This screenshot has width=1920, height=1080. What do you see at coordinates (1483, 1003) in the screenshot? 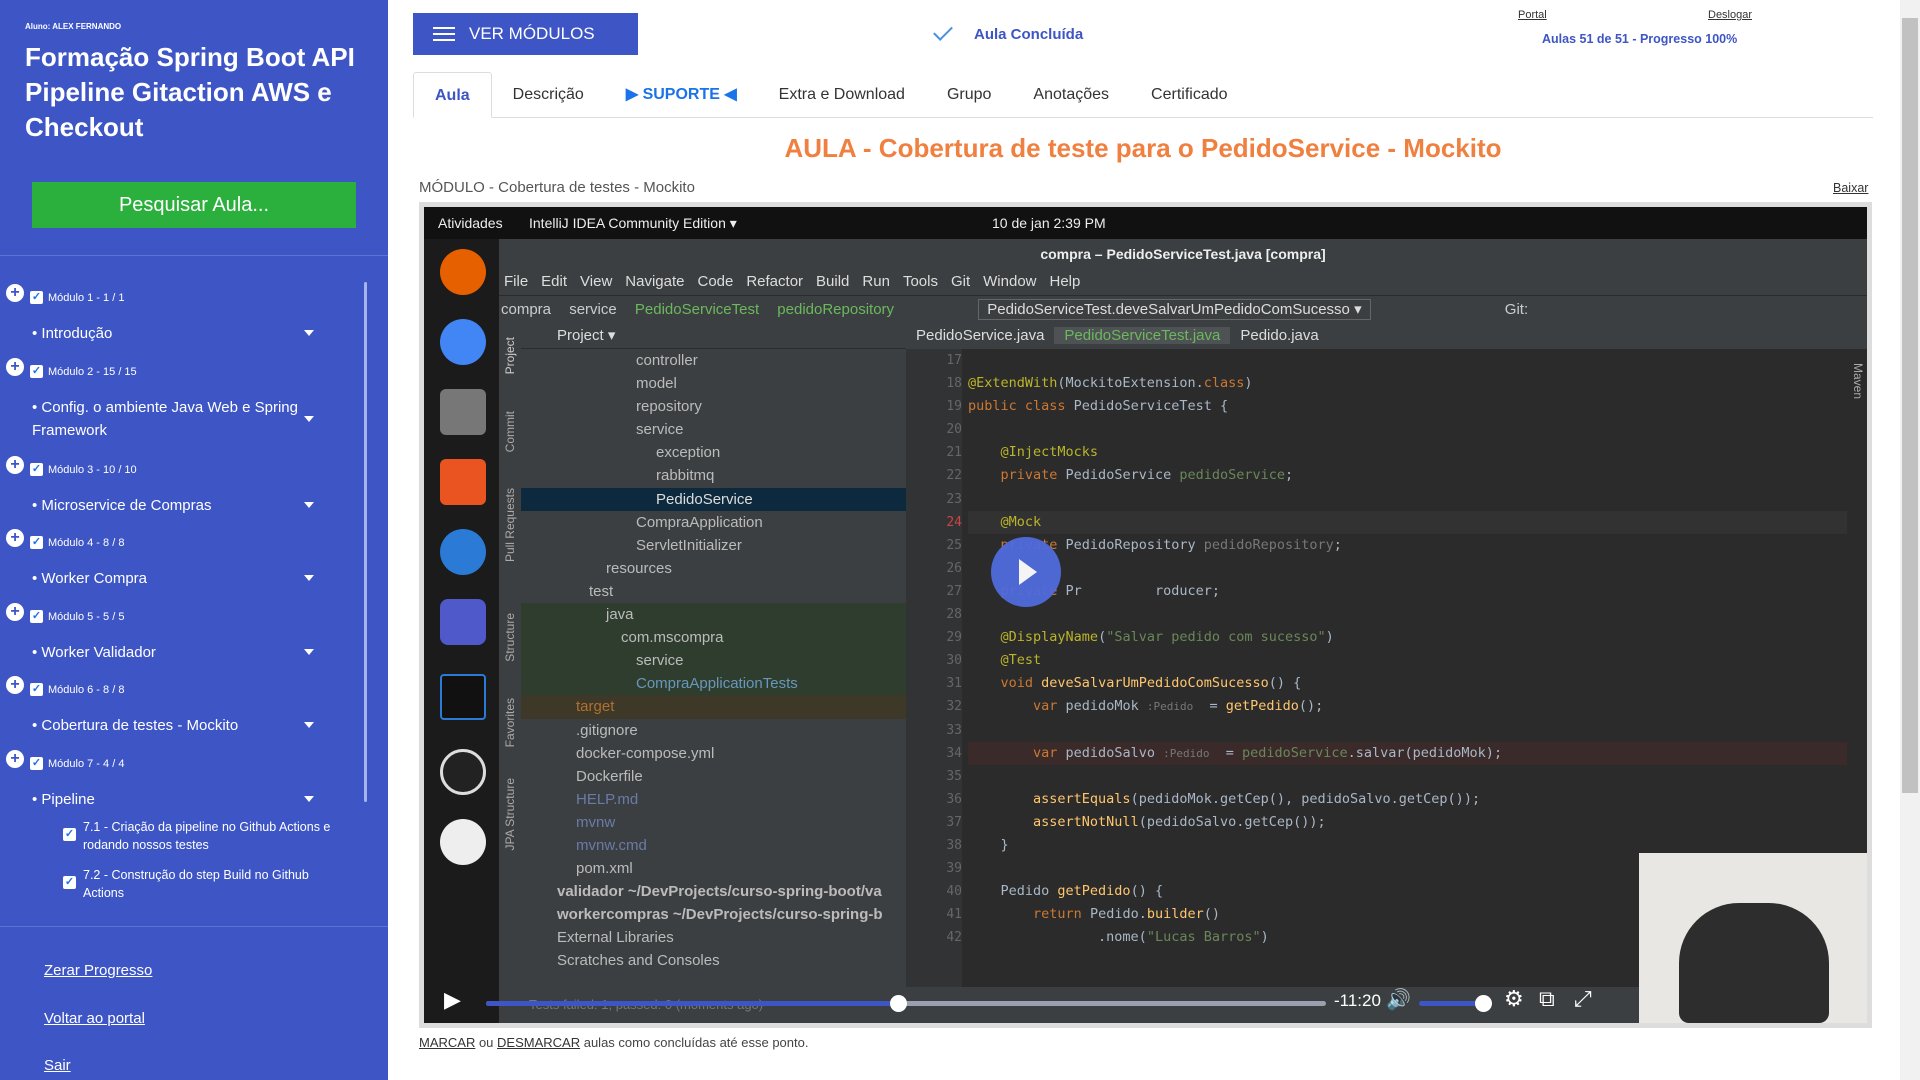
I see `volume-handle` at bounding box center [1483, 1003].